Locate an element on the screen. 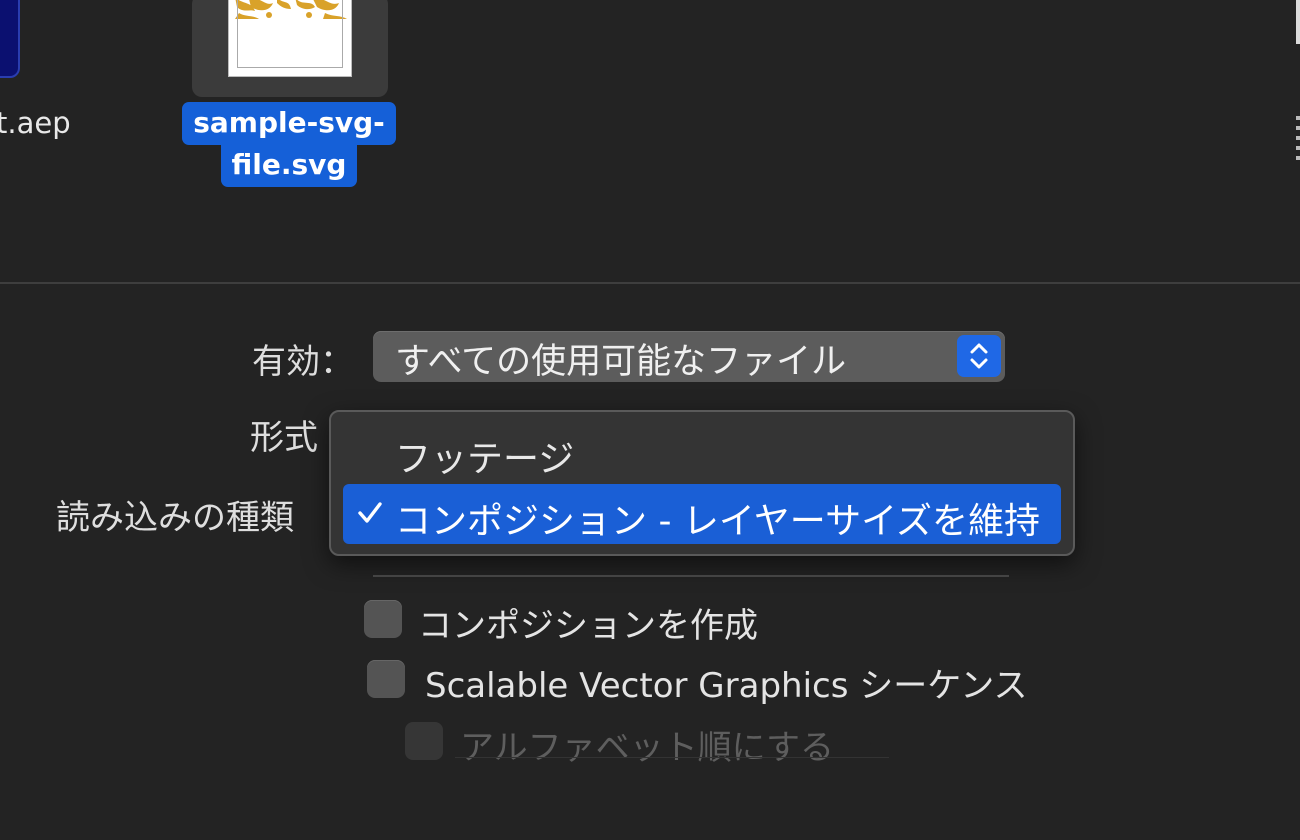 The image size is (1300, 840). resize-grip-icon is located at coordinates (1295, 141).